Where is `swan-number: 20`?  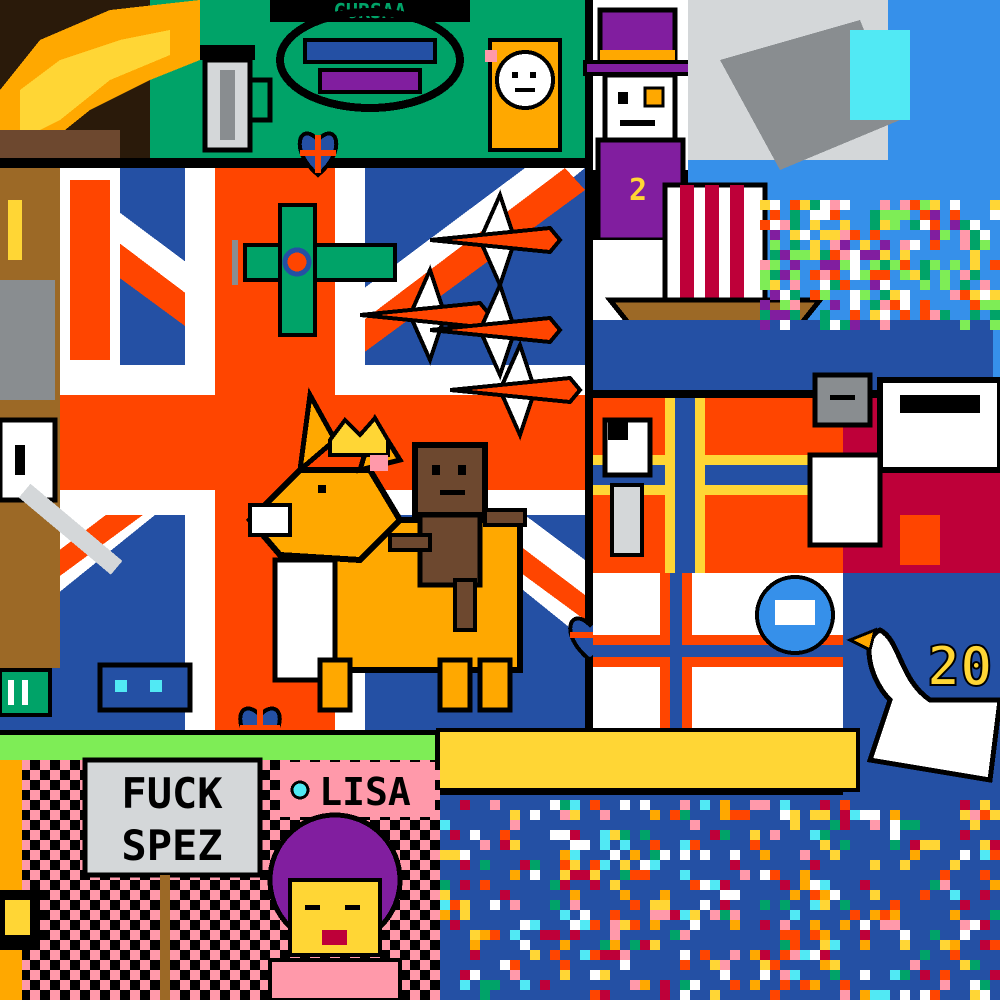
swan-number: 20 is located at coordinates (959, 666).